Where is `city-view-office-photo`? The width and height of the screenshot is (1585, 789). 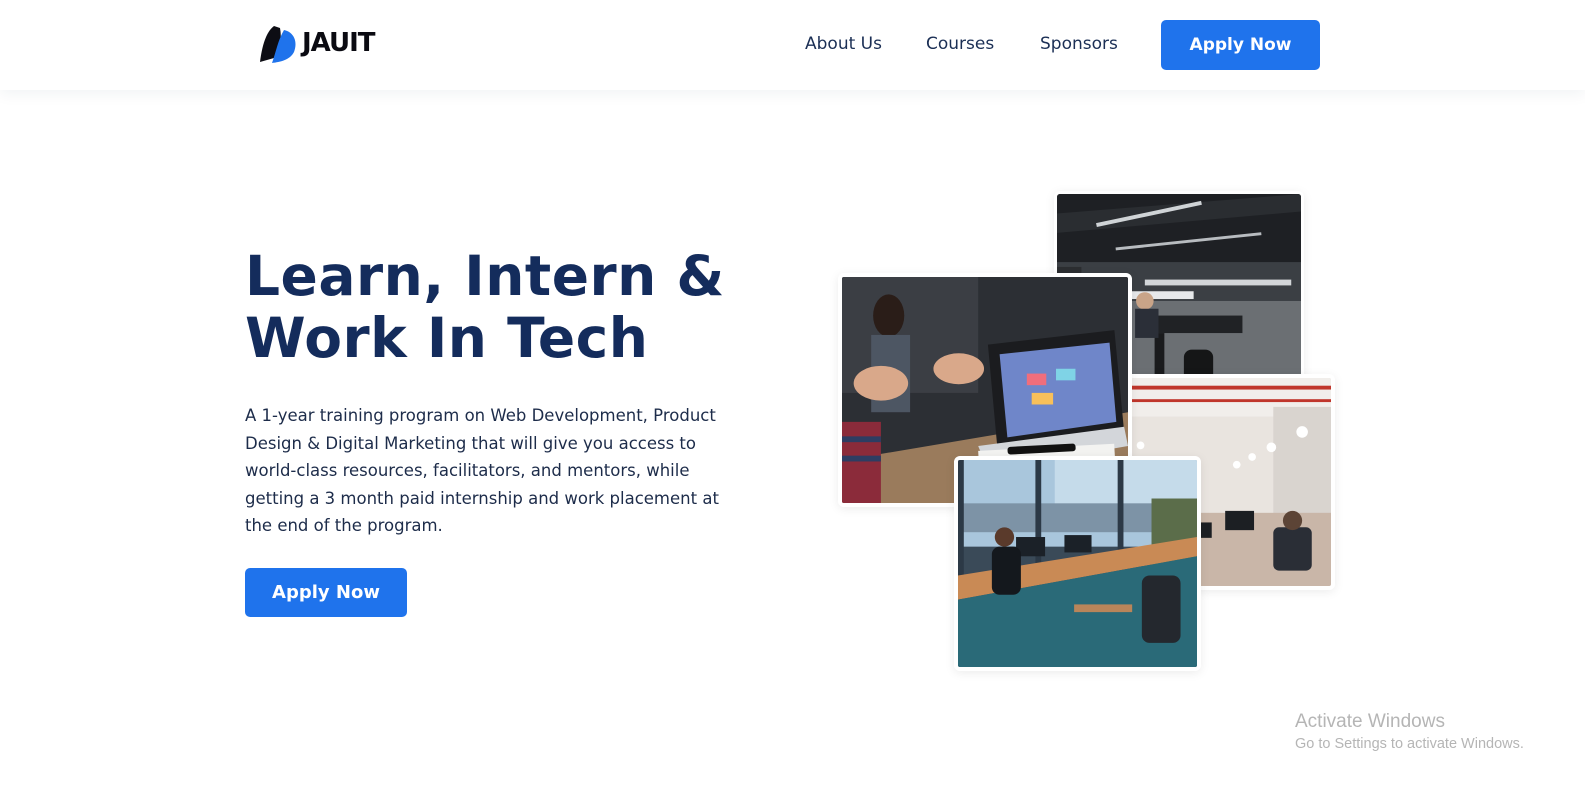
city-view-office-photo is located at coordinates (1077, 563).